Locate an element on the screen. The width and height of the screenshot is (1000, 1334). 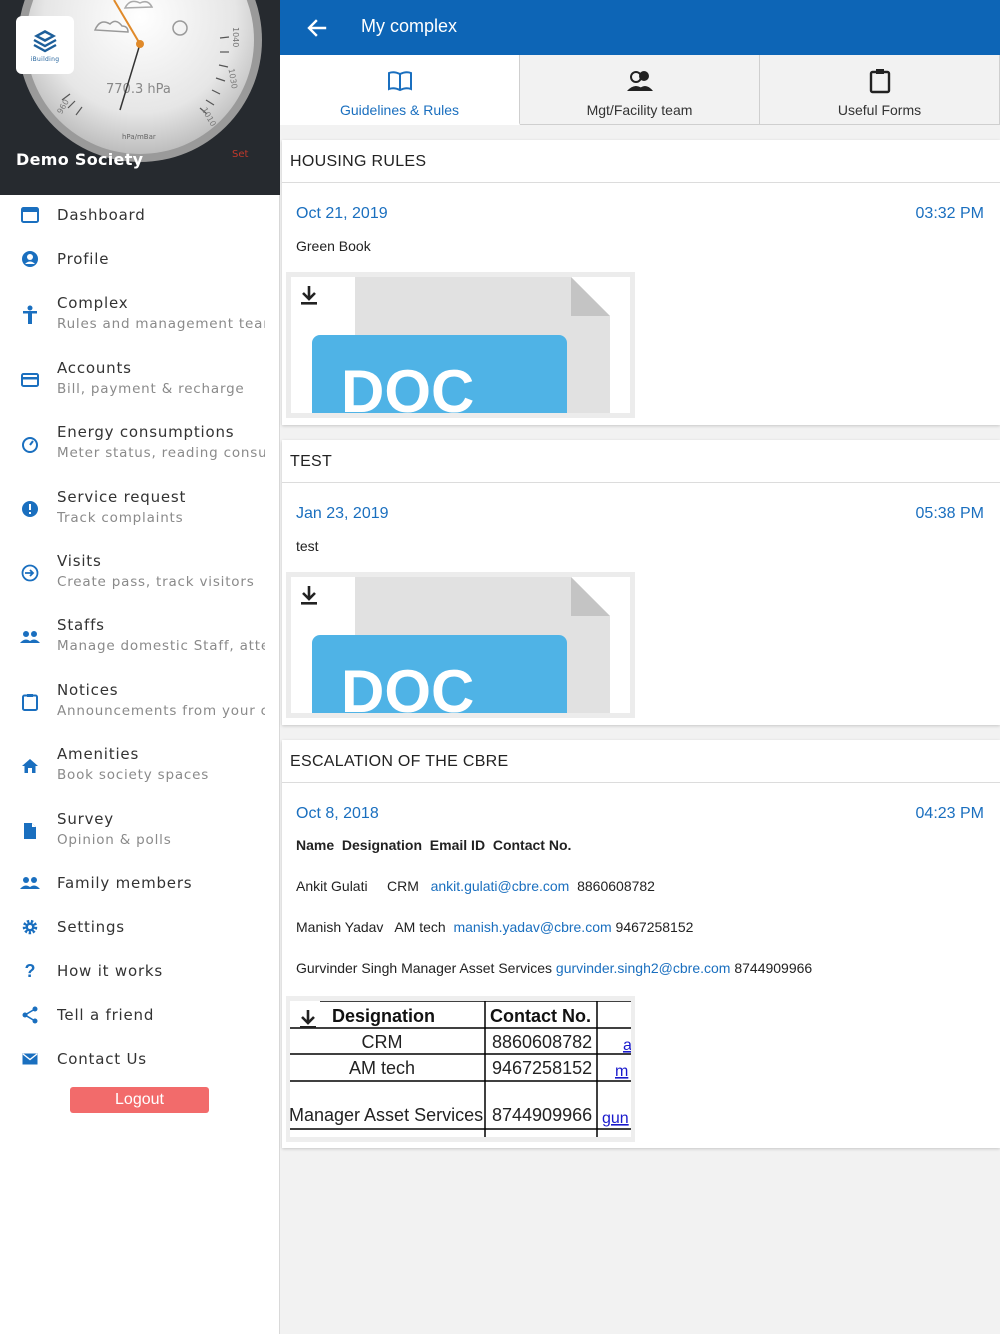
tab-useful-forms: Useful Forms is located at coordinates (880, 90).